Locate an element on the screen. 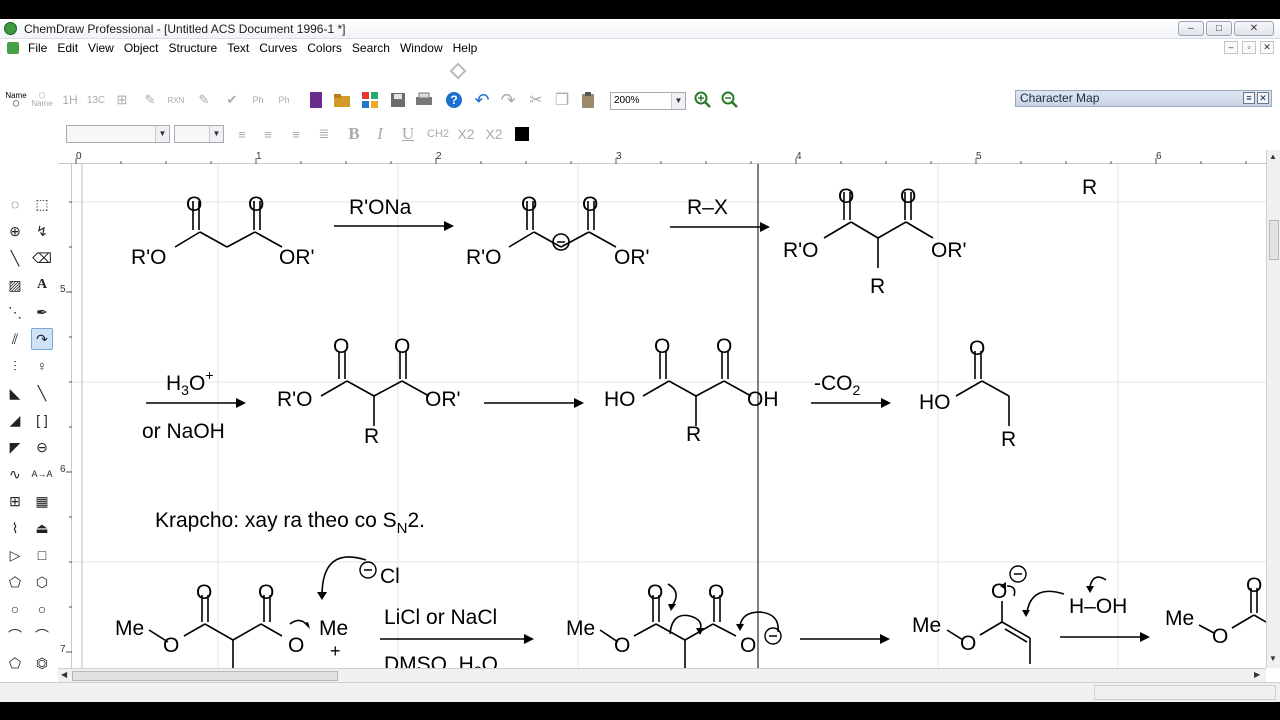  character-map-panel: Character Map ≡ ✕ is located at coordinates (1143, 98).